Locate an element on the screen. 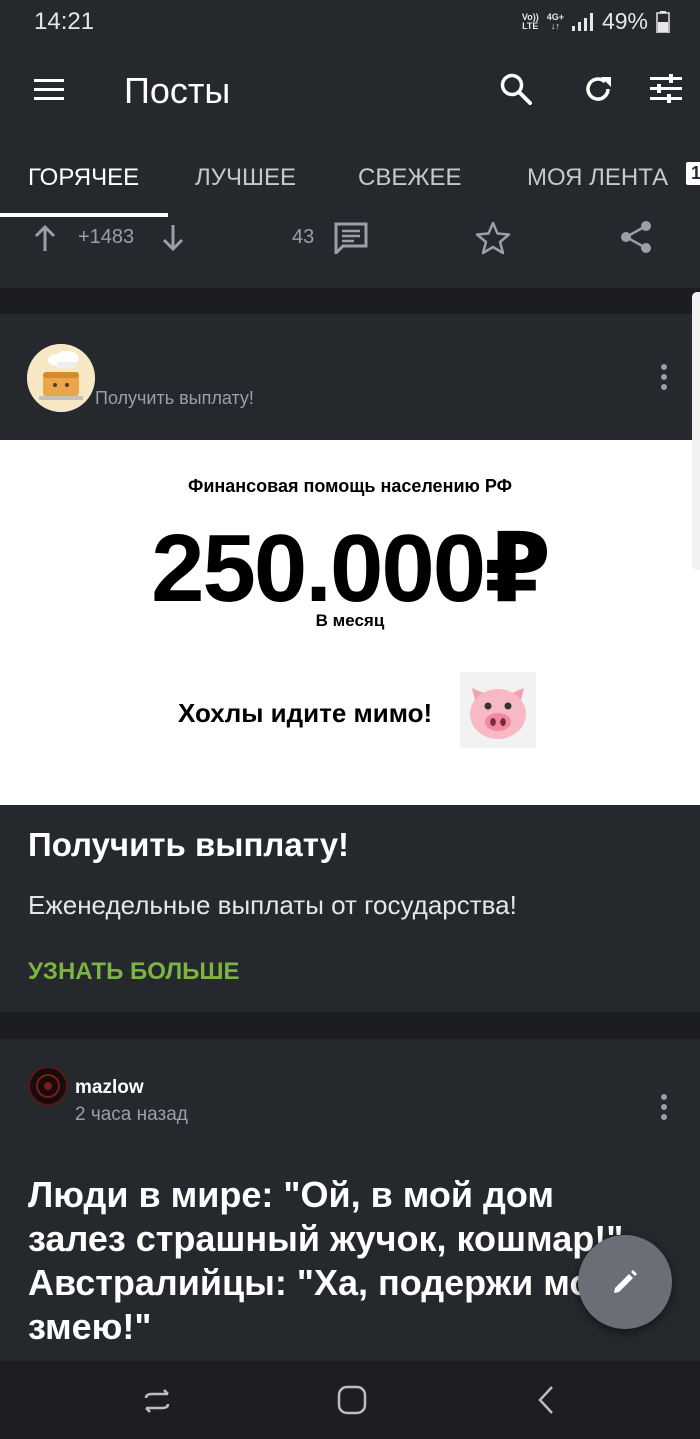  ad-image-amount: 250.000₽ is located at coordinates (351, 568).